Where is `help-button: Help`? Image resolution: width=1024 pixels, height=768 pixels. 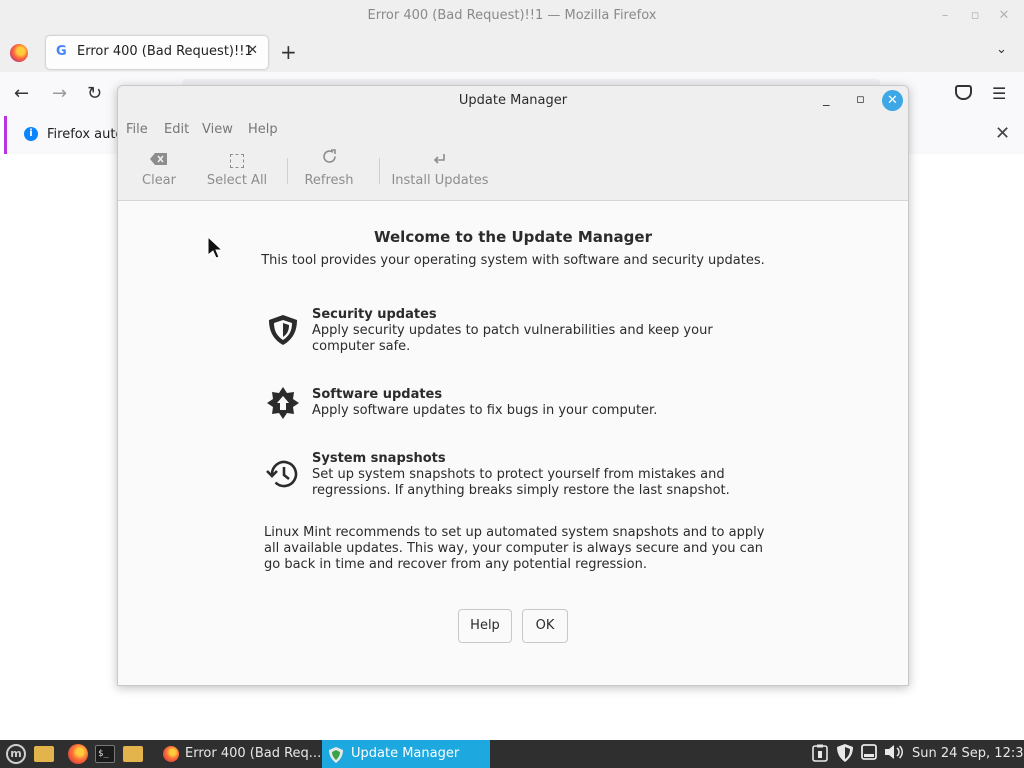
help-button: Help is located at coordinates (485, 626).